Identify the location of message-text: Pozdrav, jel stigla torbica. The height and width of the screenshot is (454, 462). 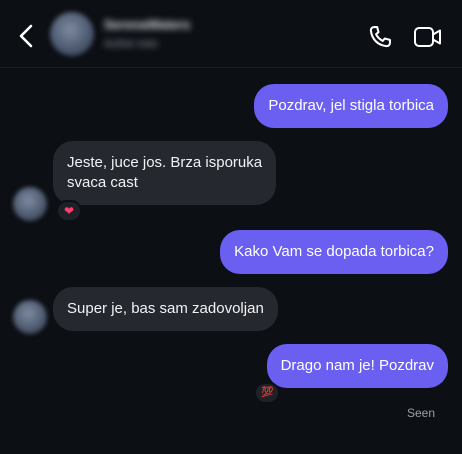
(351, 105).